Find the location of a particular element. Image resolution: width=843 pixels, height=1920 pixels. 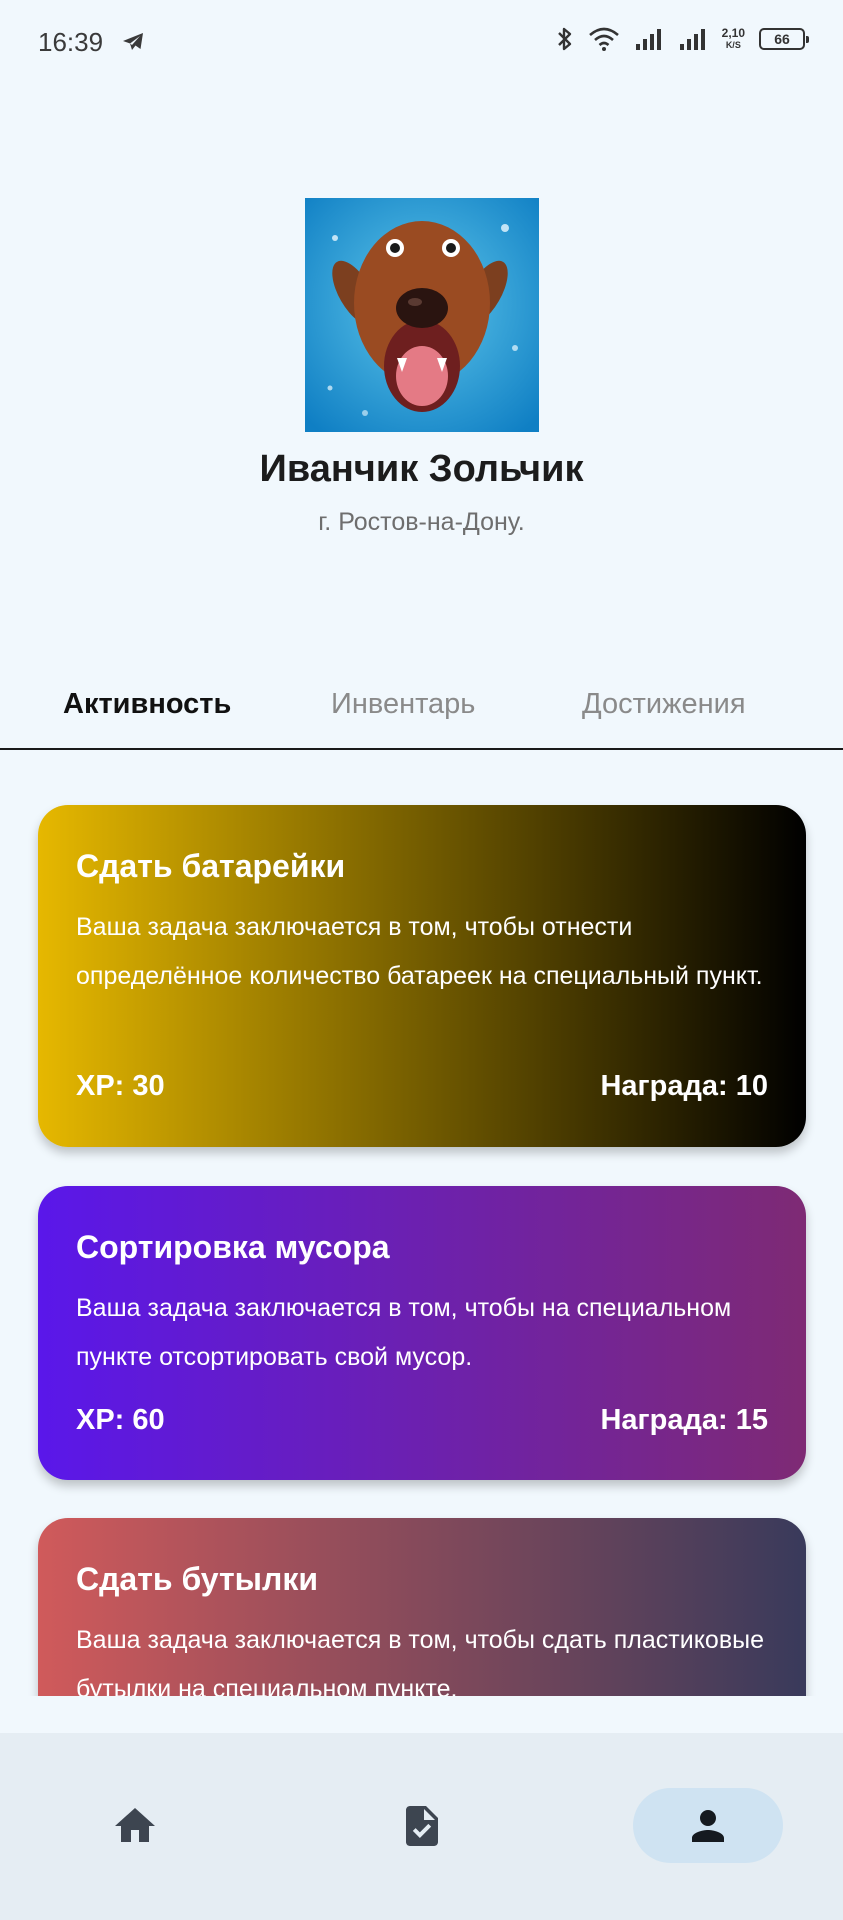

bottom-navigation is located at coordinates (421, 1826).